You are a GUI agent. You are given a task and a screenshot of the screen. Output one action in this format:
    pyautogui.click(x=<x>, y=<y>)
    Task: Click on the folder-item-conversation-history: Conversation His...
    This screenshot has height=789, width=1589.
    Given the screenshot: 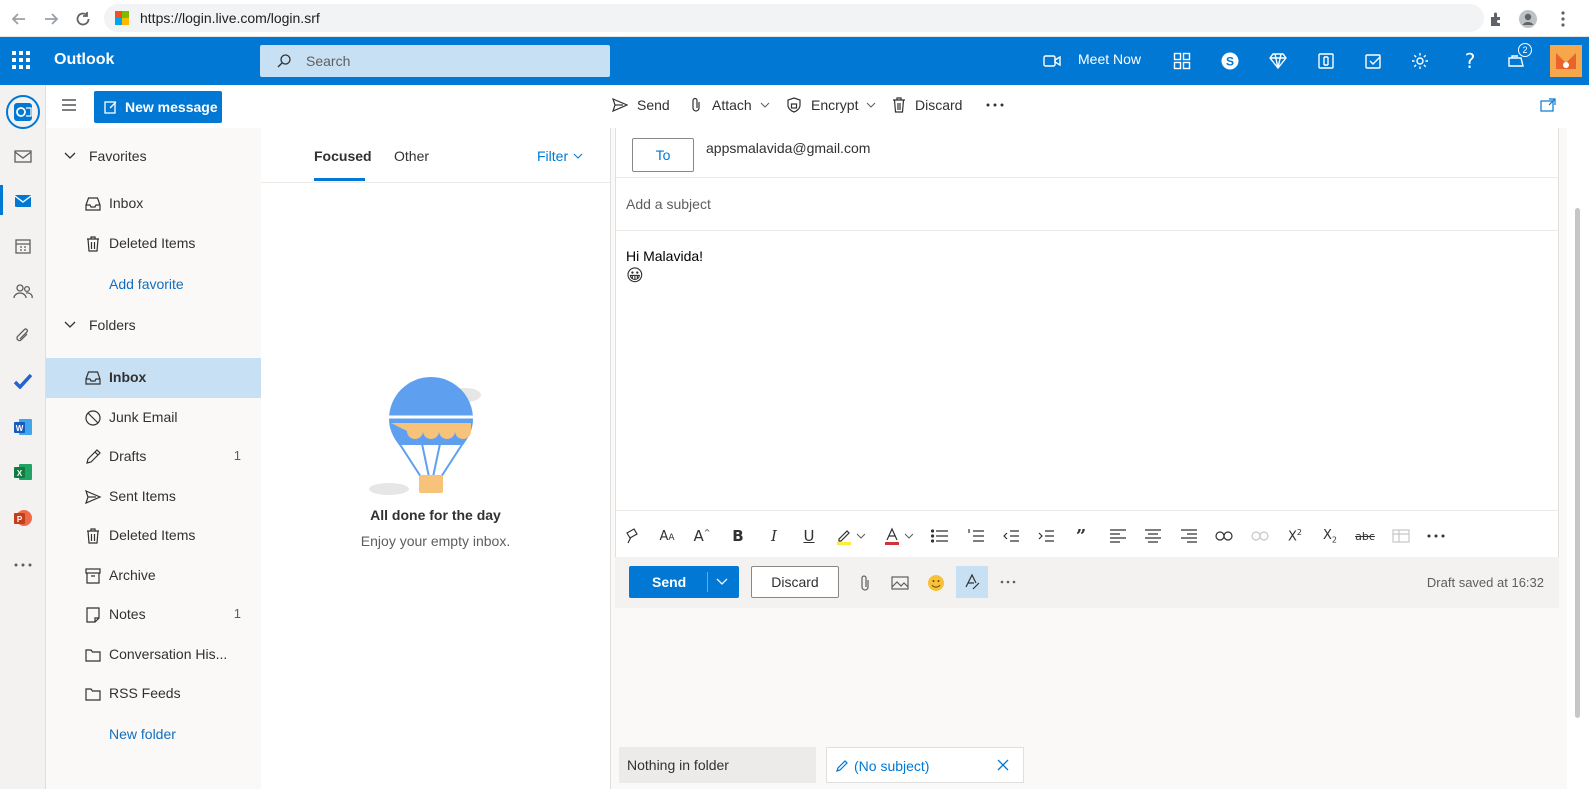 What is the action you would take?
    pyautogui.click(x=153, y=655)
    